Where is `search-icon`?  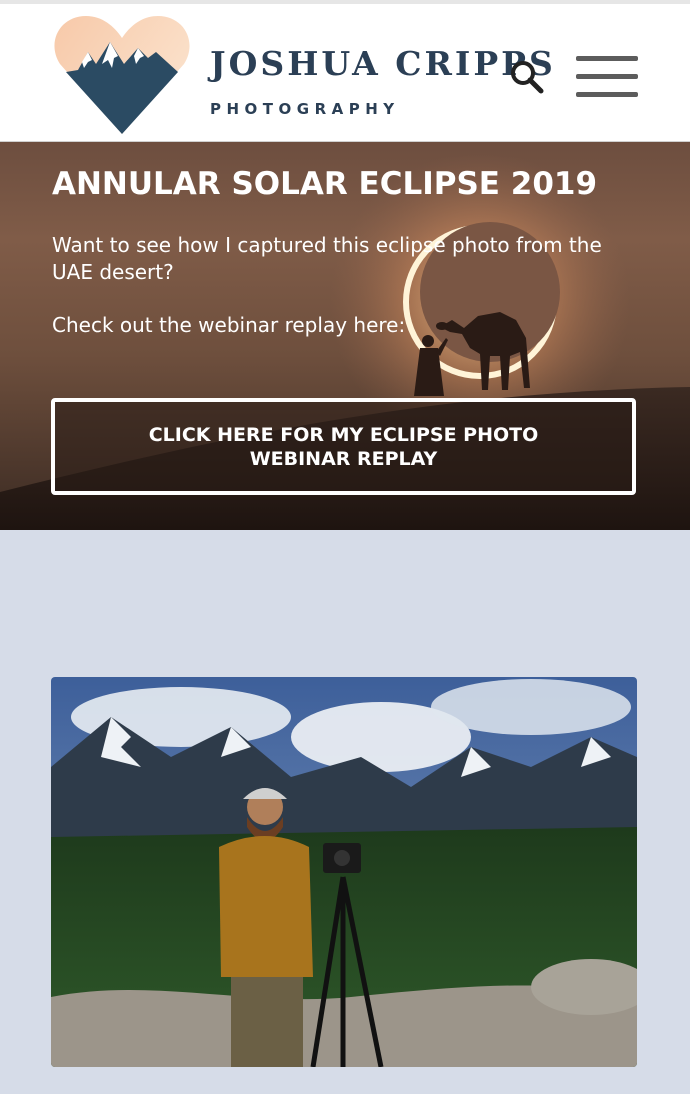 search-icon is located at coordinates (527, 77).